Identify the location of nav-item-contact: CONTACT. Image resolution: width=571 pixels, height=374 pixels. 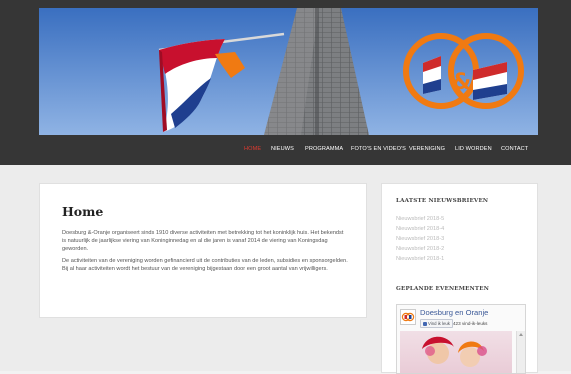
(514, 149).